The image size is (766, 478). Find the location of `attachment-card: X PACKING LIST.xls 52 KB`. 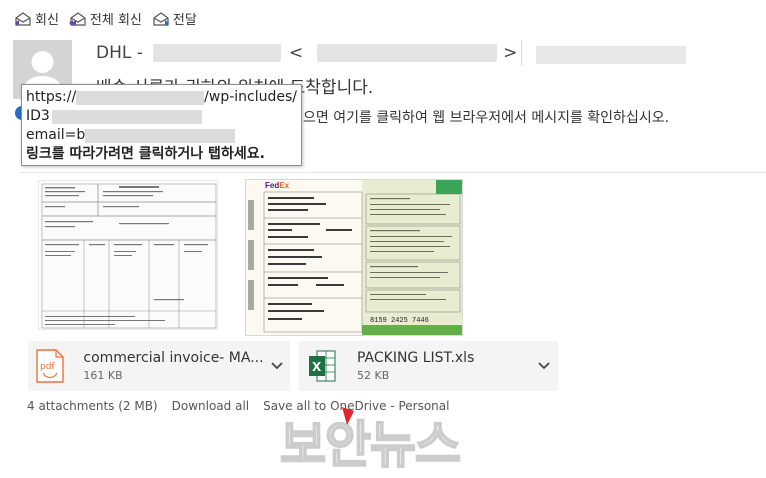

attachment-card: X PACKING LIST.xls 52 KB is located at coordinates (428, 366).